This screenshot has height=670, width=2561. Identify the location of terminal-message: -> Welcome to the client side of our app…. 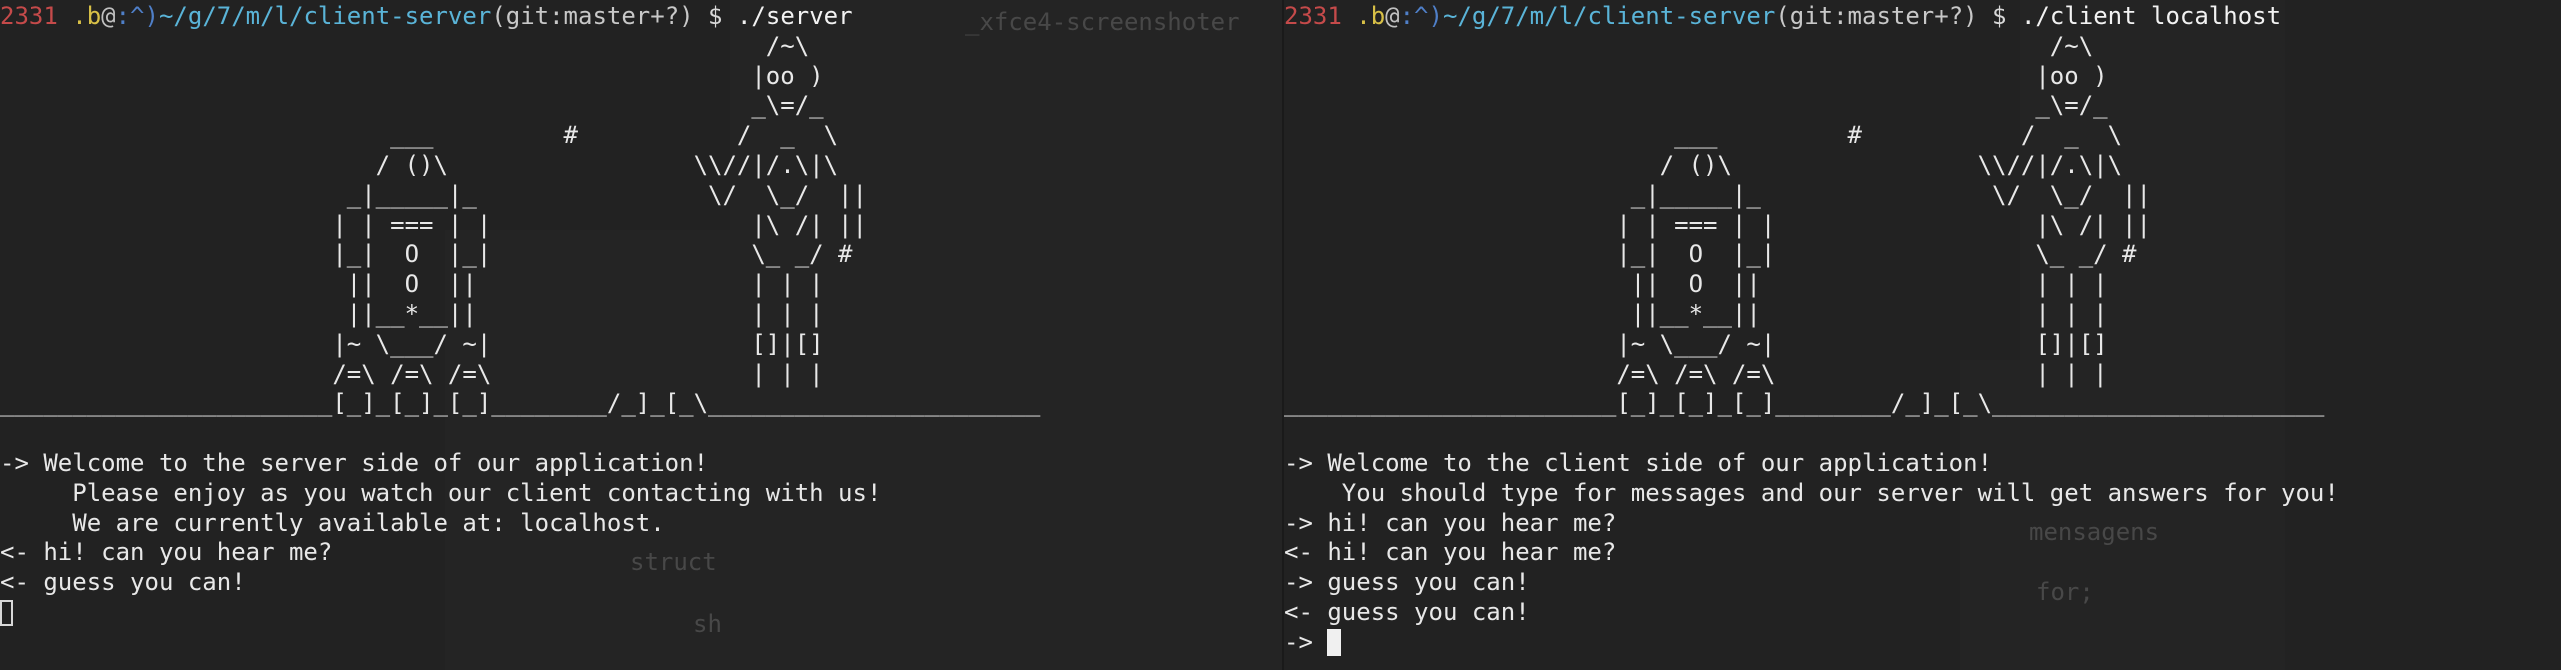
(1638, 462).